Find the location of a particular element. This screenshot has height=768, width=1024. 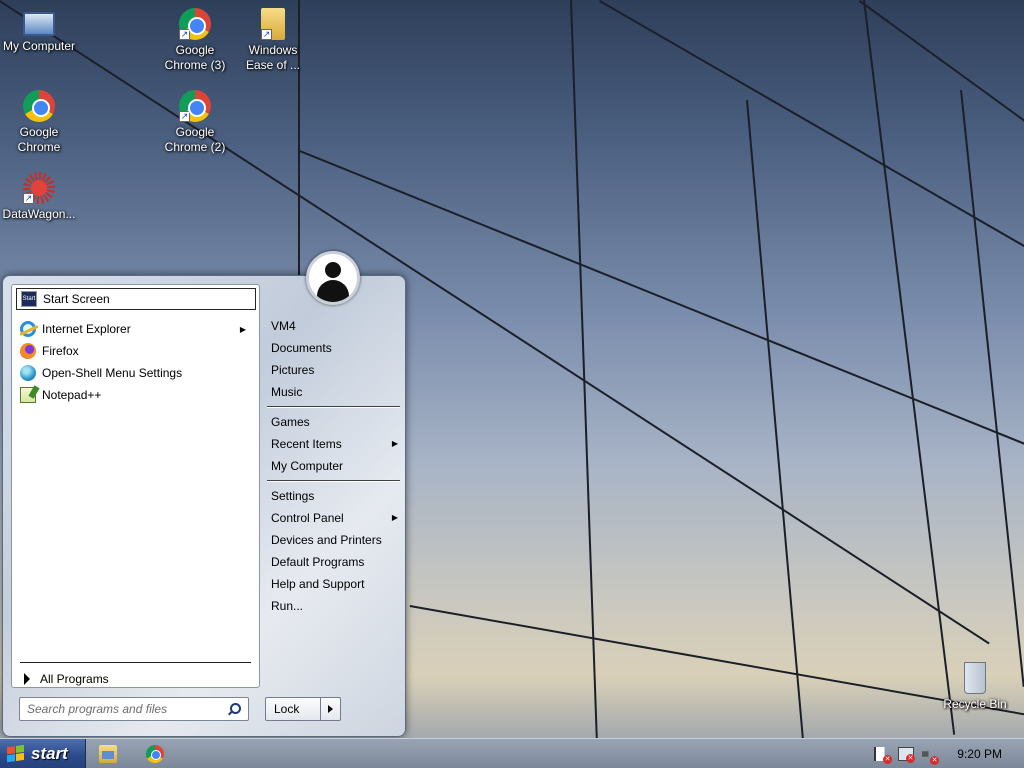

program-item-start-screen: Start Start Screen is located at coordinates (136, 299).